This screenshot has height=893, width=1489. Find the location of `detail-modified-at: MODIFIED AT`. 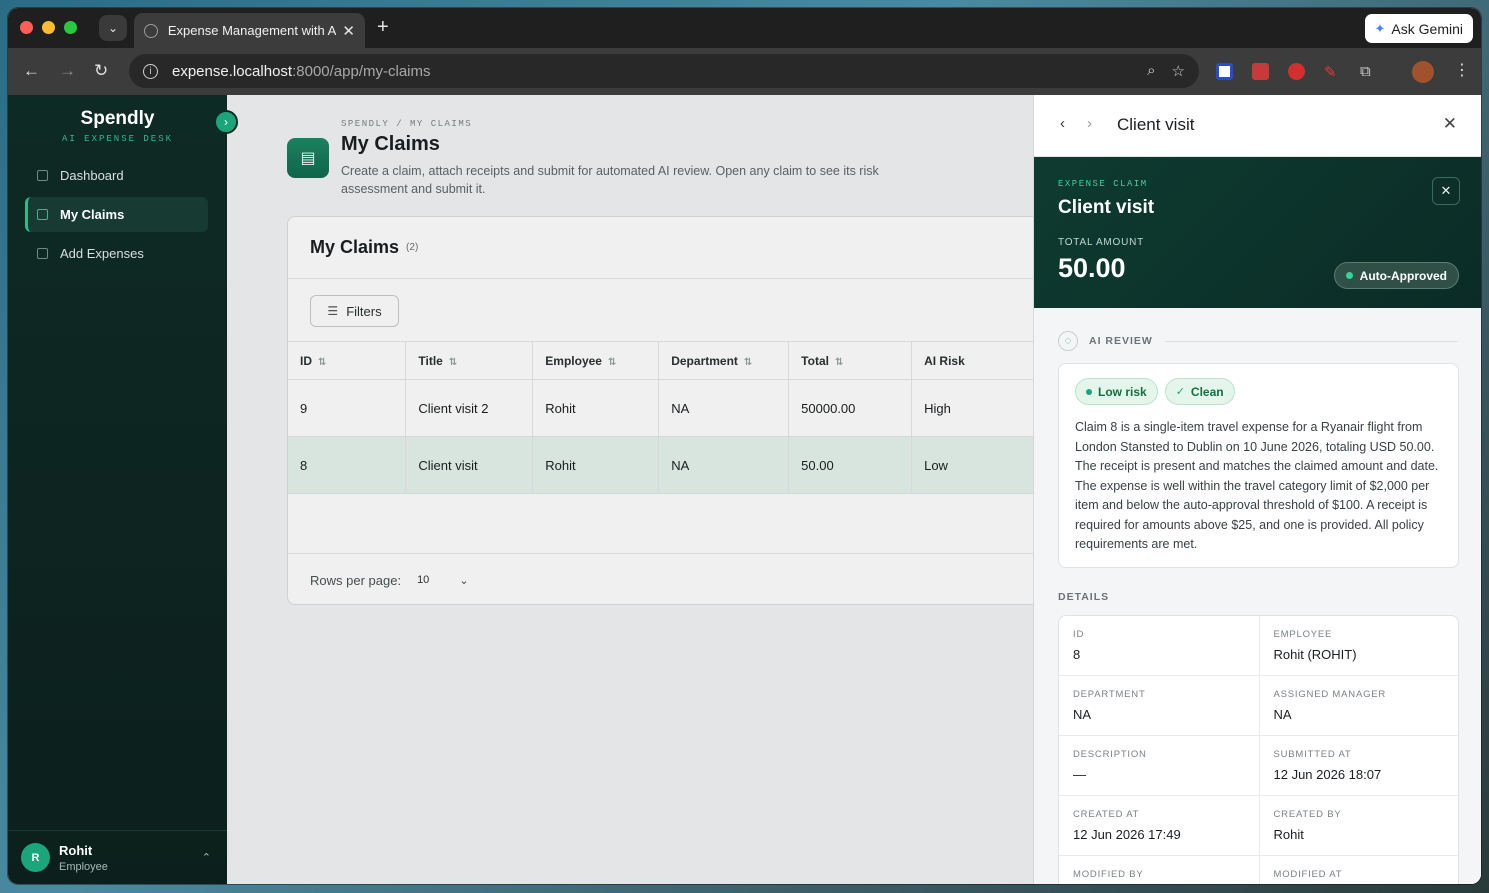

detail-modified-at: MODIFIED AT is located at coordinates (1358, 870).